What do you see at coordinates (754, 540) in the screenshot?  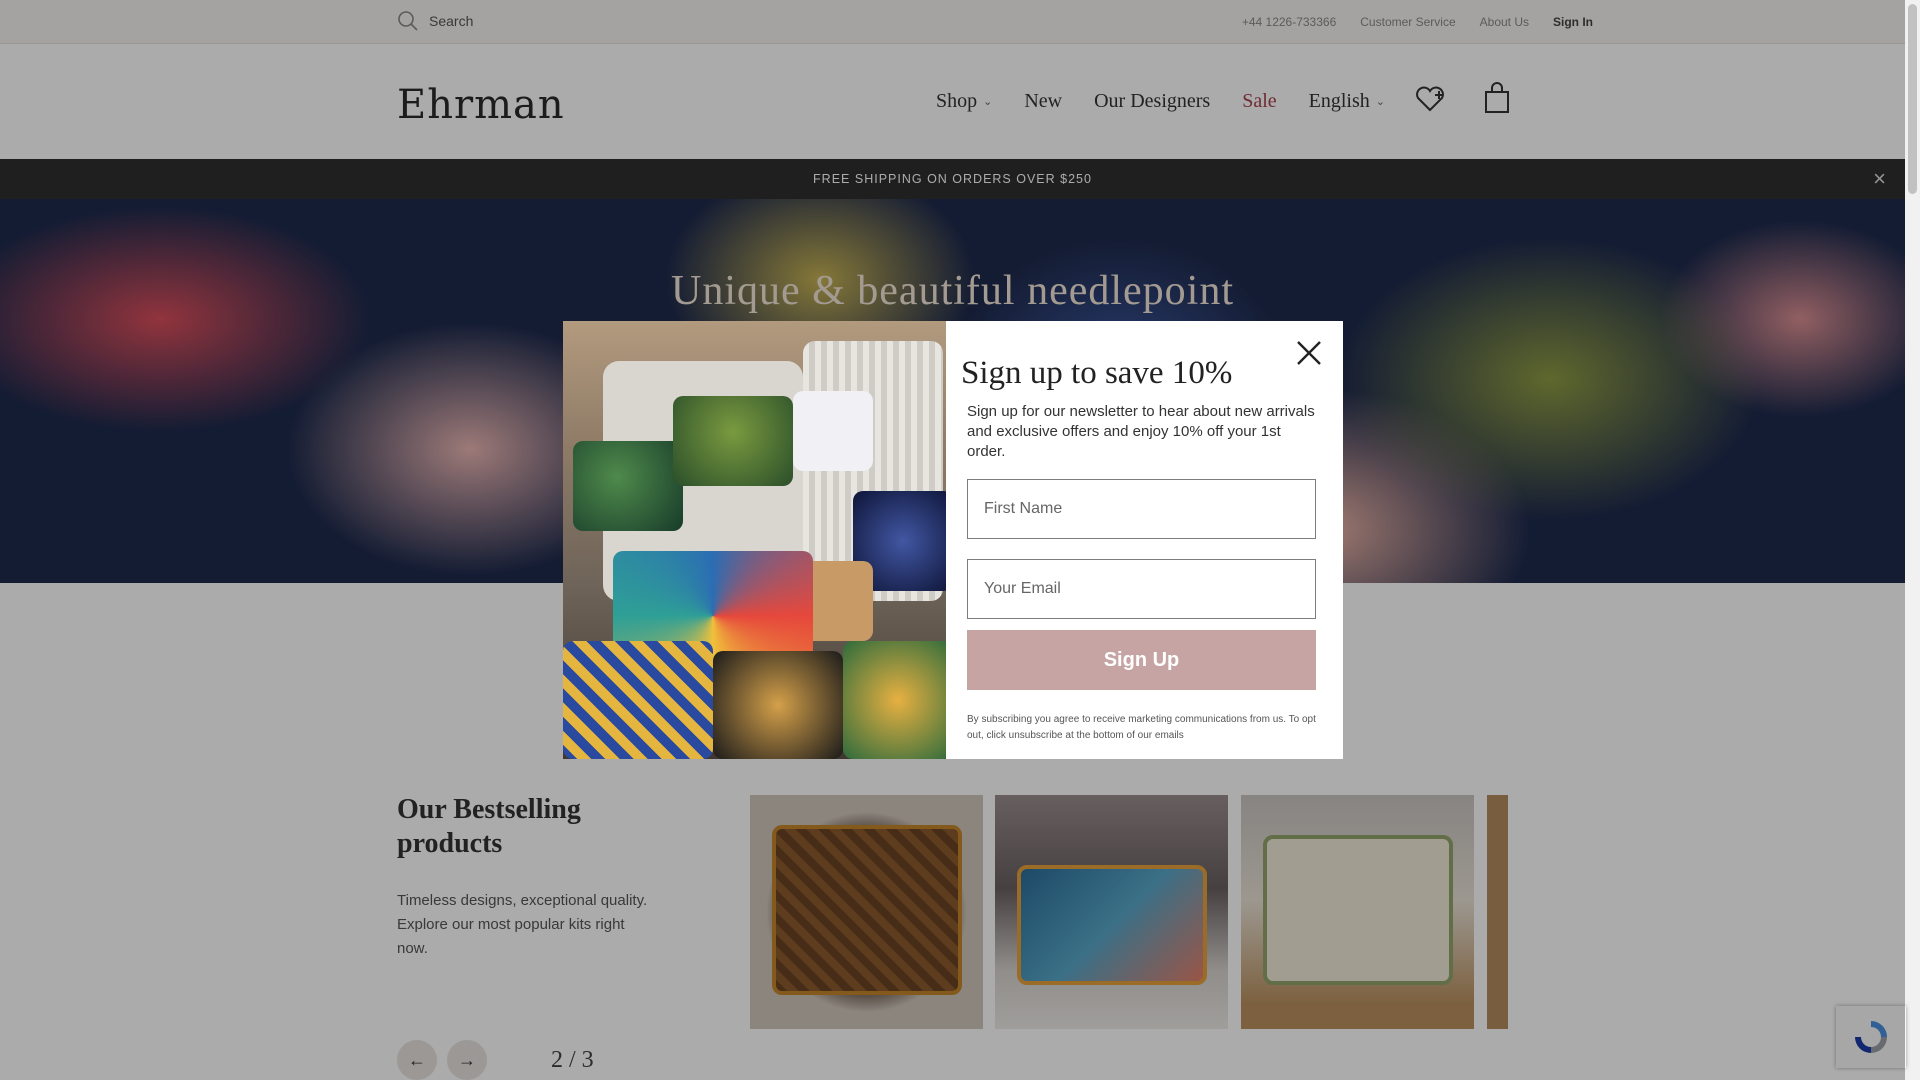 I see `modal-image` at bounding box center [754, 540].